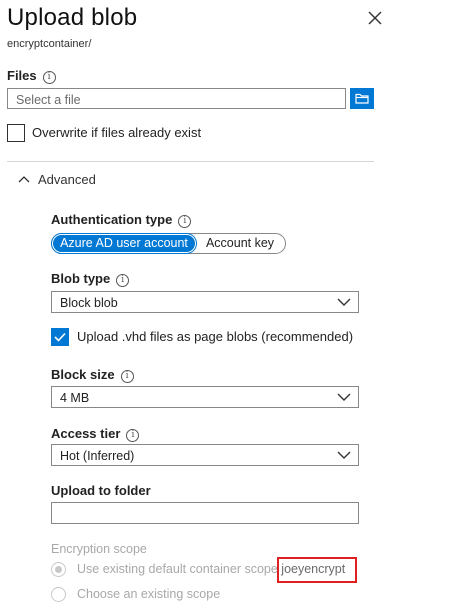 This screenshot has width=474, height=602. Describe the element at coordinates (72, 17) in the screenshot. I see `panel-title: Upload blob` at that location.